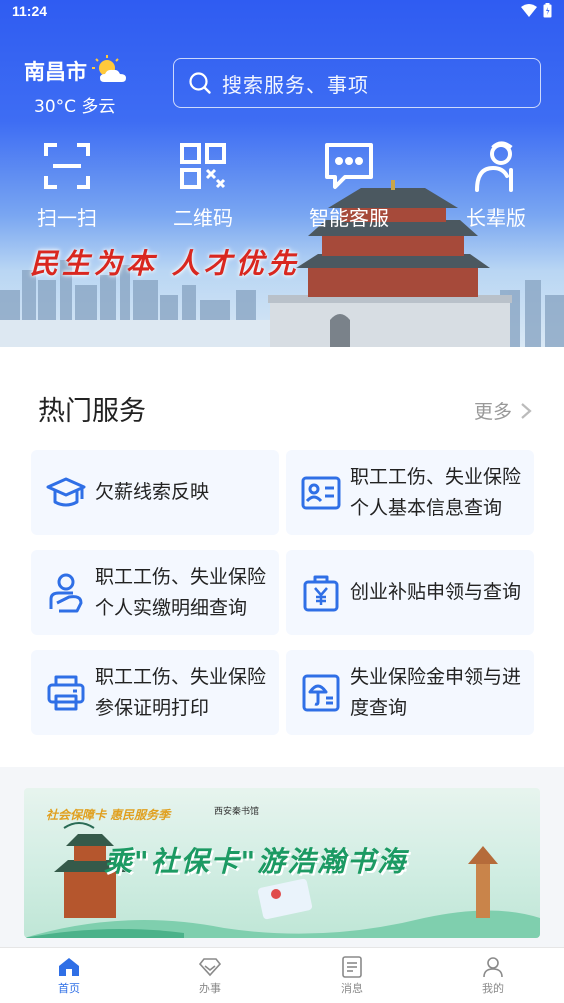 The height and width of the screenshot is (1003, 564). What do you see at coordinates (66, 692) in the screenshot?
I see `printer-icon` at bounding box center [66, 692].